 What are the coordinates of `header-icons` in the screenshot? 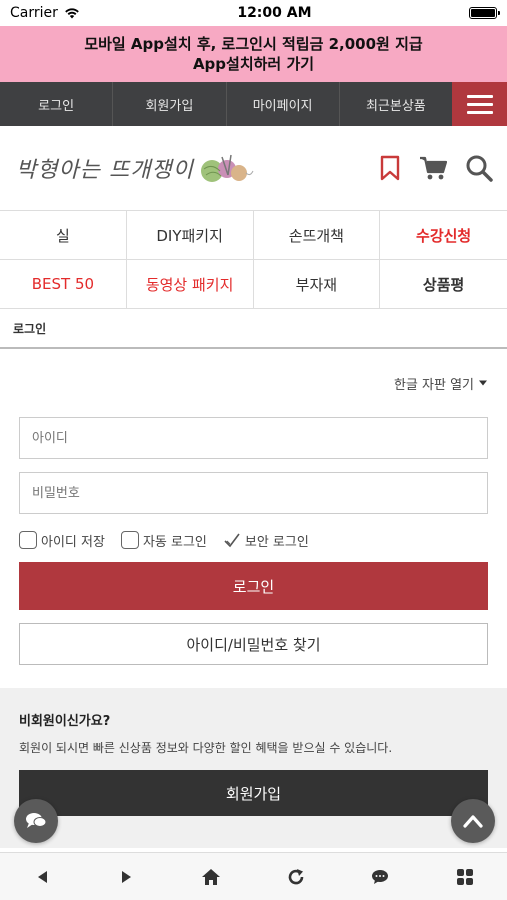 It's located at (436, 168).